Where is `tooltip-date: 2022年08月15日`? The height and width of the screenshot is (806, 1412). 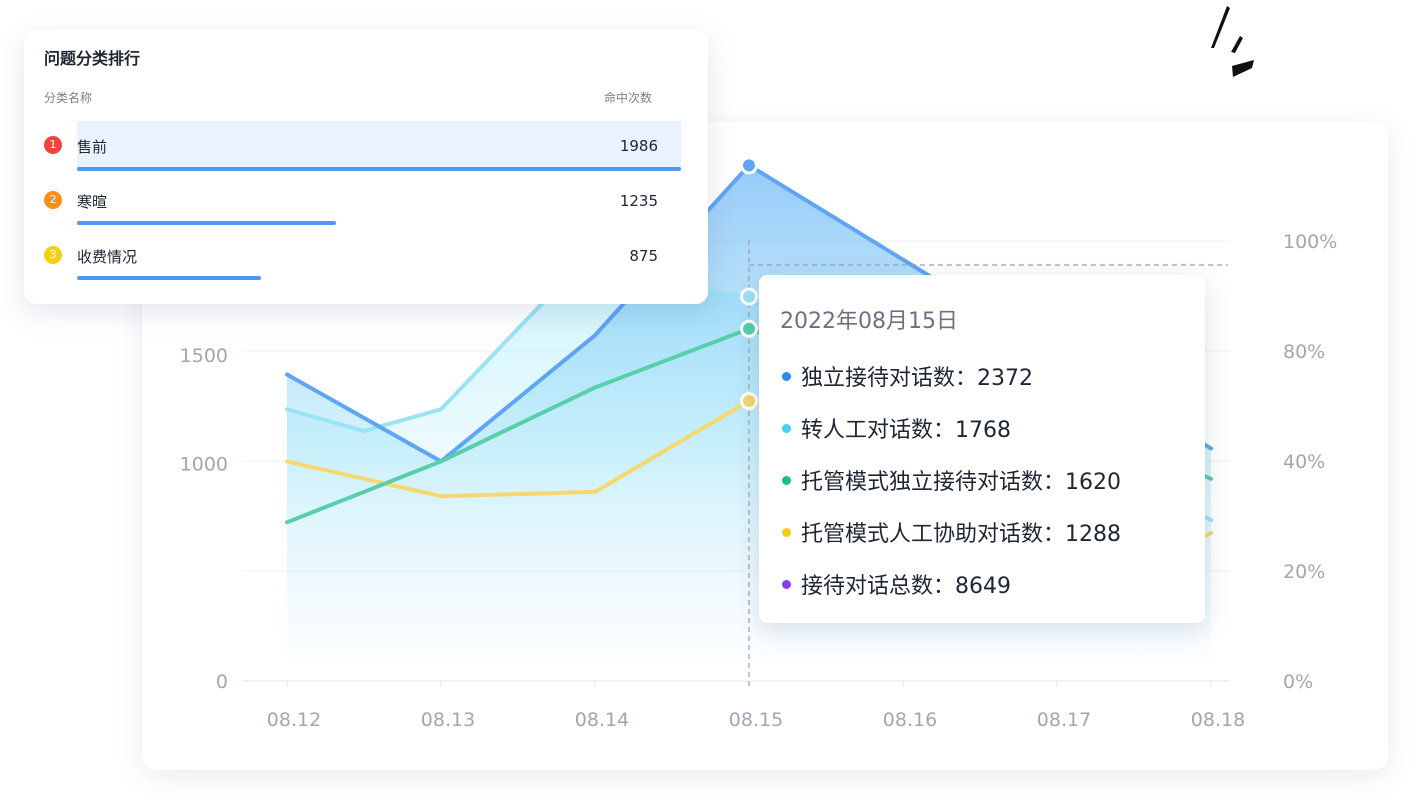
tooltip-date: 2022年08月15日 is located at coordinates (869, 321).